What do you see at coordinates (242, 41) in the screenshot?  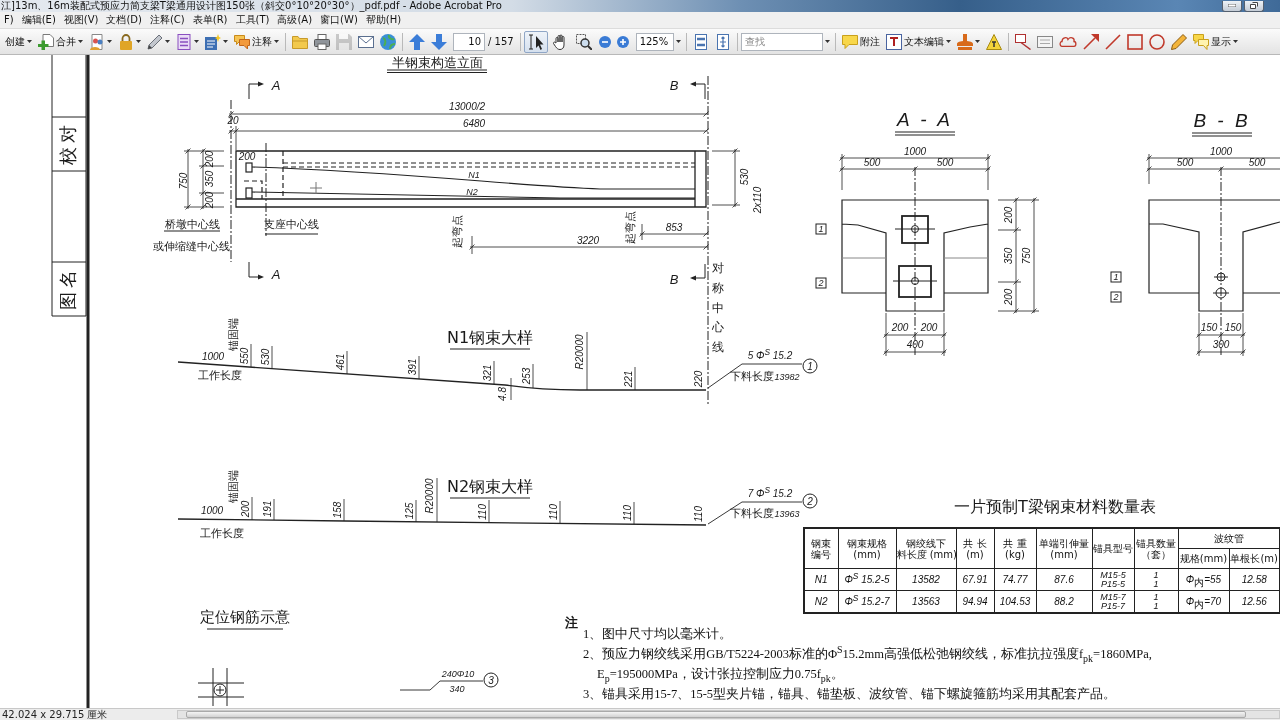 I see `speech-bubbles-icon` at bounding box center [242, 41].